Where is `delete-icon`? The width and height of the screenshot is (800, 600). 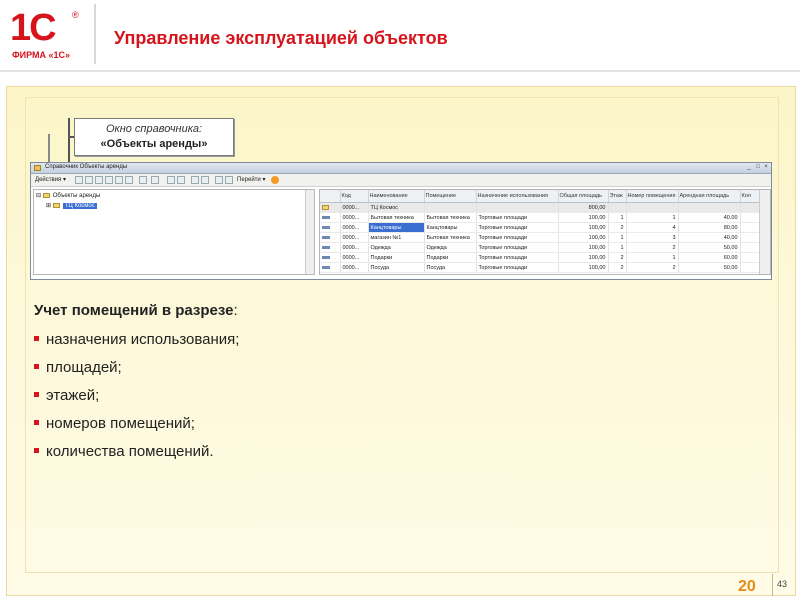
delete-icon is located at coordinates (119, 180).